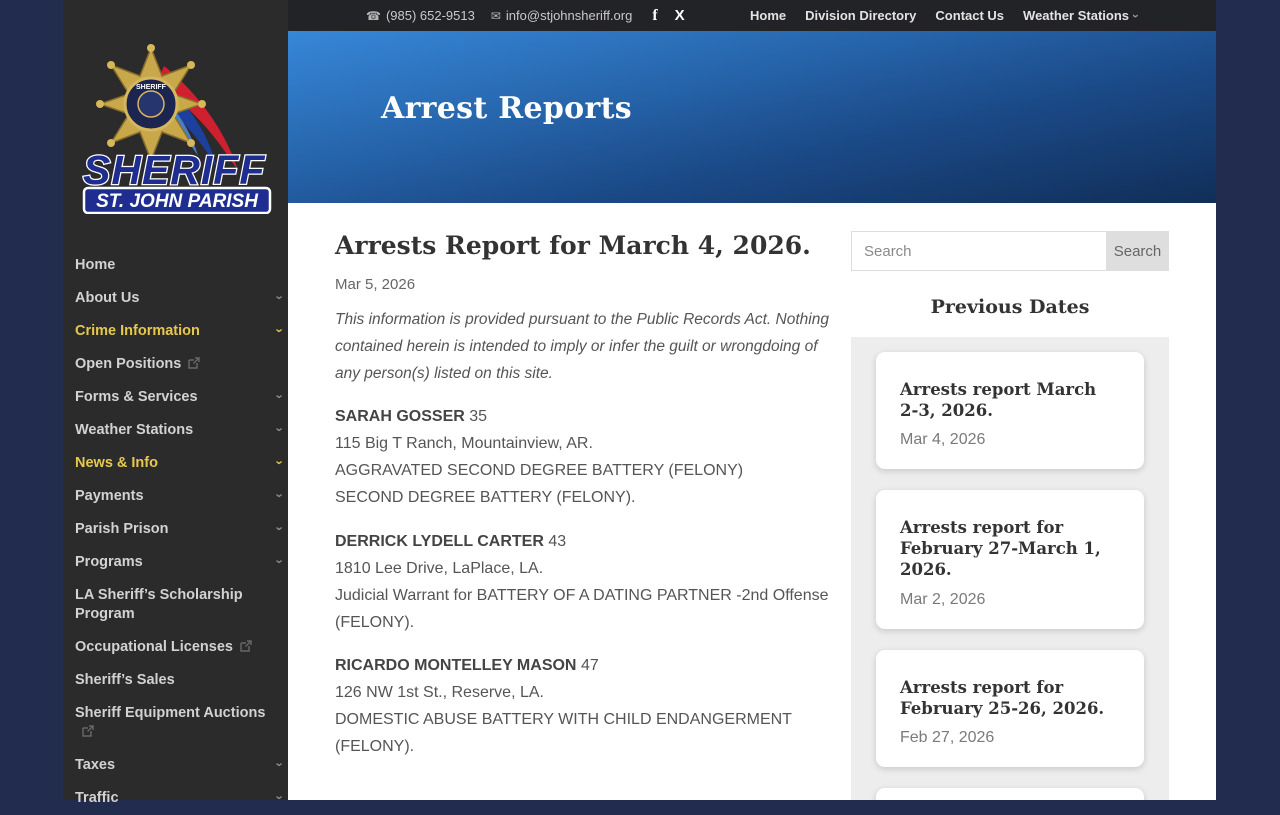 This screenshot has height=815, width=1280. I want to click on card-title: Arrests report for February 25-26, 2026., so click(1002, 697).